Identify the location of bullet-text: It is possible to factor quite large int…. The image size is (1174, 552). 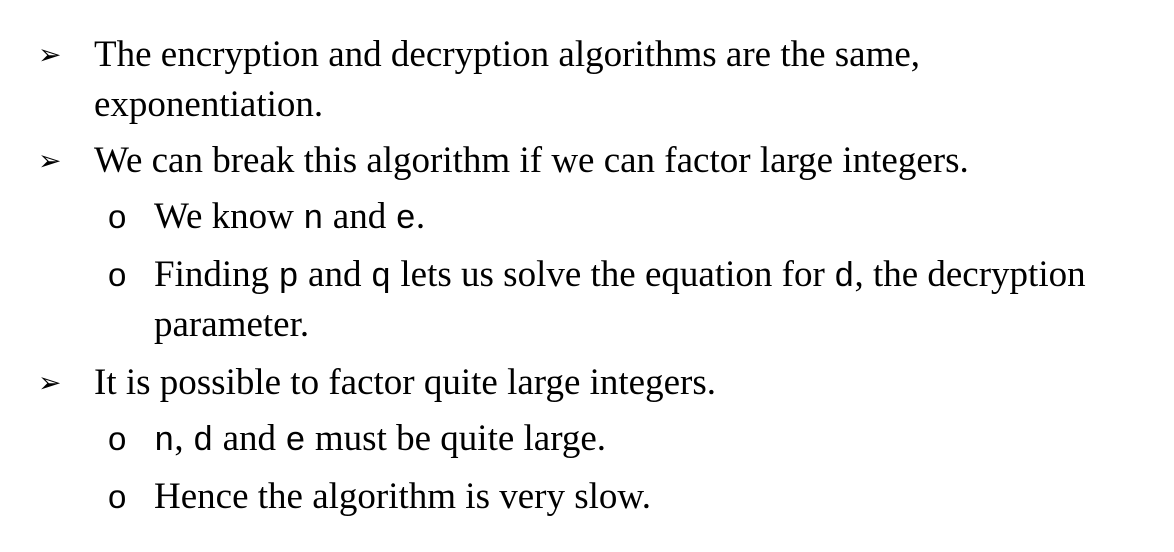
(405, 382).